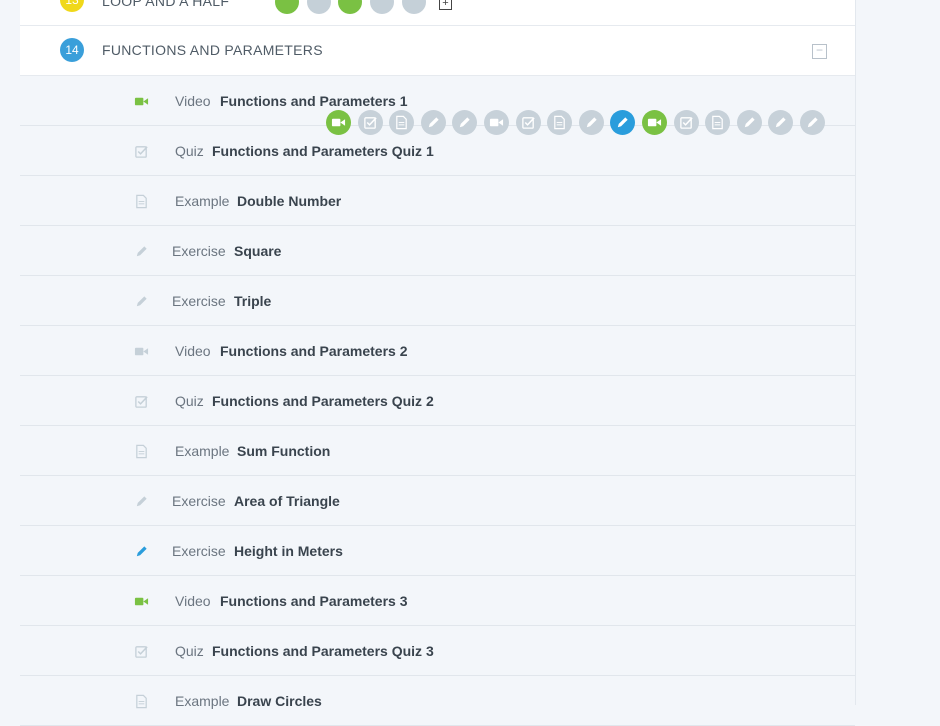 This screenshot has height=726, width=940. I want to click on lesson-item-row: Quiz Functions and Parameters Quiz 3, so click(437, 651).